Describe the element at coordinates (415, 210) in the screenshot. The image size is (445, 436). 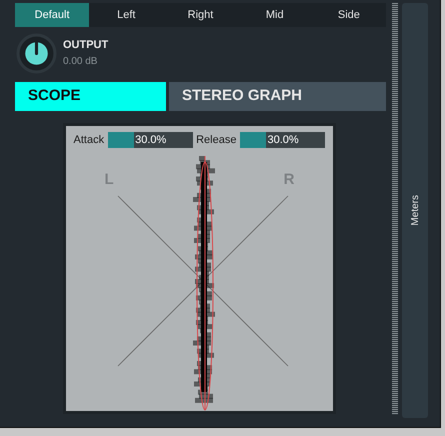
I see `meters-button: Meters` at that location.